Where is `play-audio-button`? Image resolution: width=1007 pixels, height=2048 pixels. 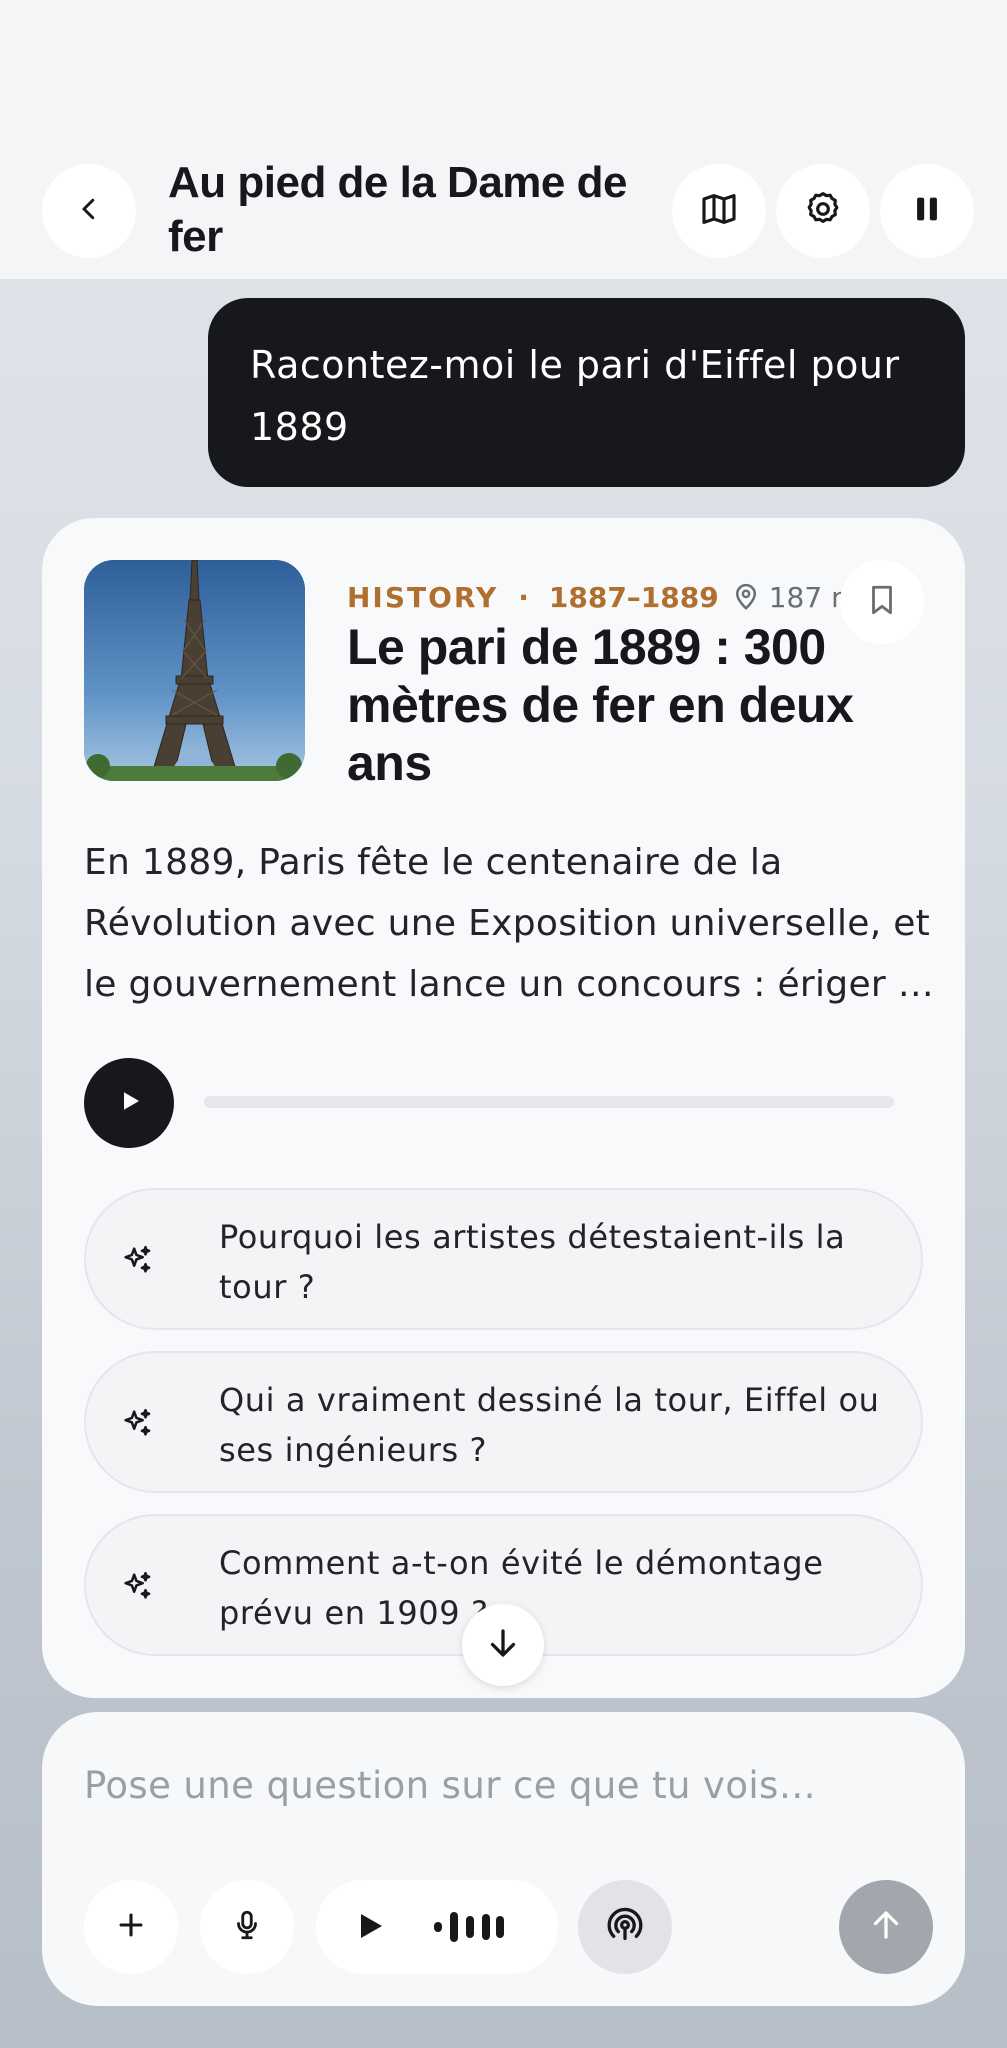 play-audio-button is located at coordinates (129, 1103).